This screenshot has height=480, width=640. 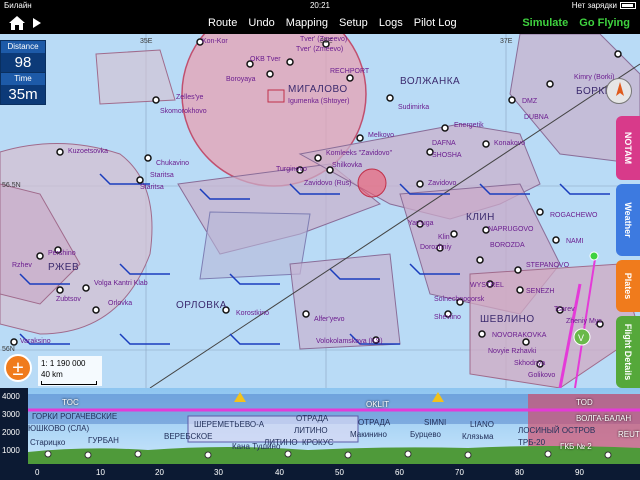 What do you see at coordinates (350, 71) in the screenshot?
I see `place-label: RECHPORT` at bounding box center [350, 71].